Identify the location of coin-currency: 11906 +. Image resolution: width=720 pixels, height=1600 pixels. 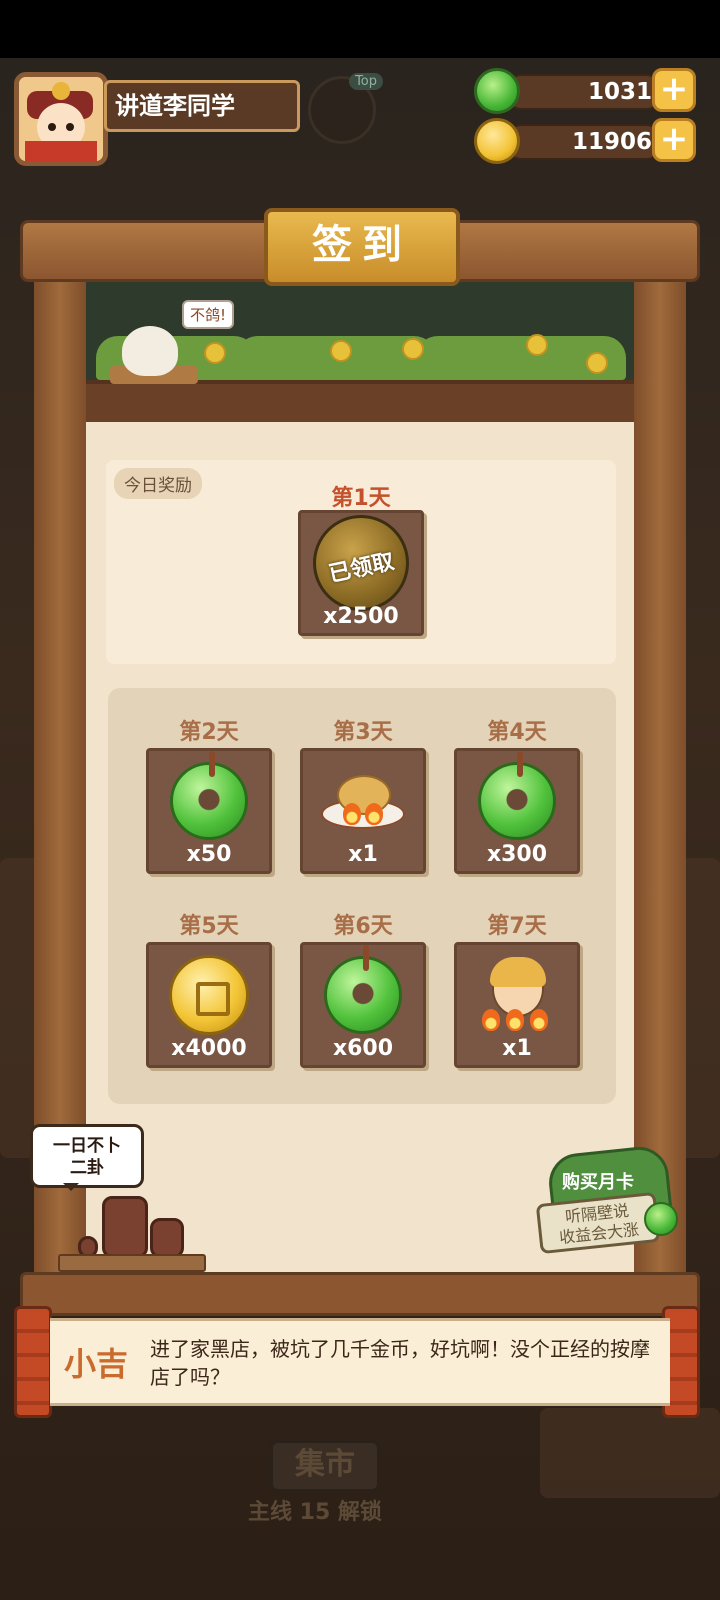
(585, 141).